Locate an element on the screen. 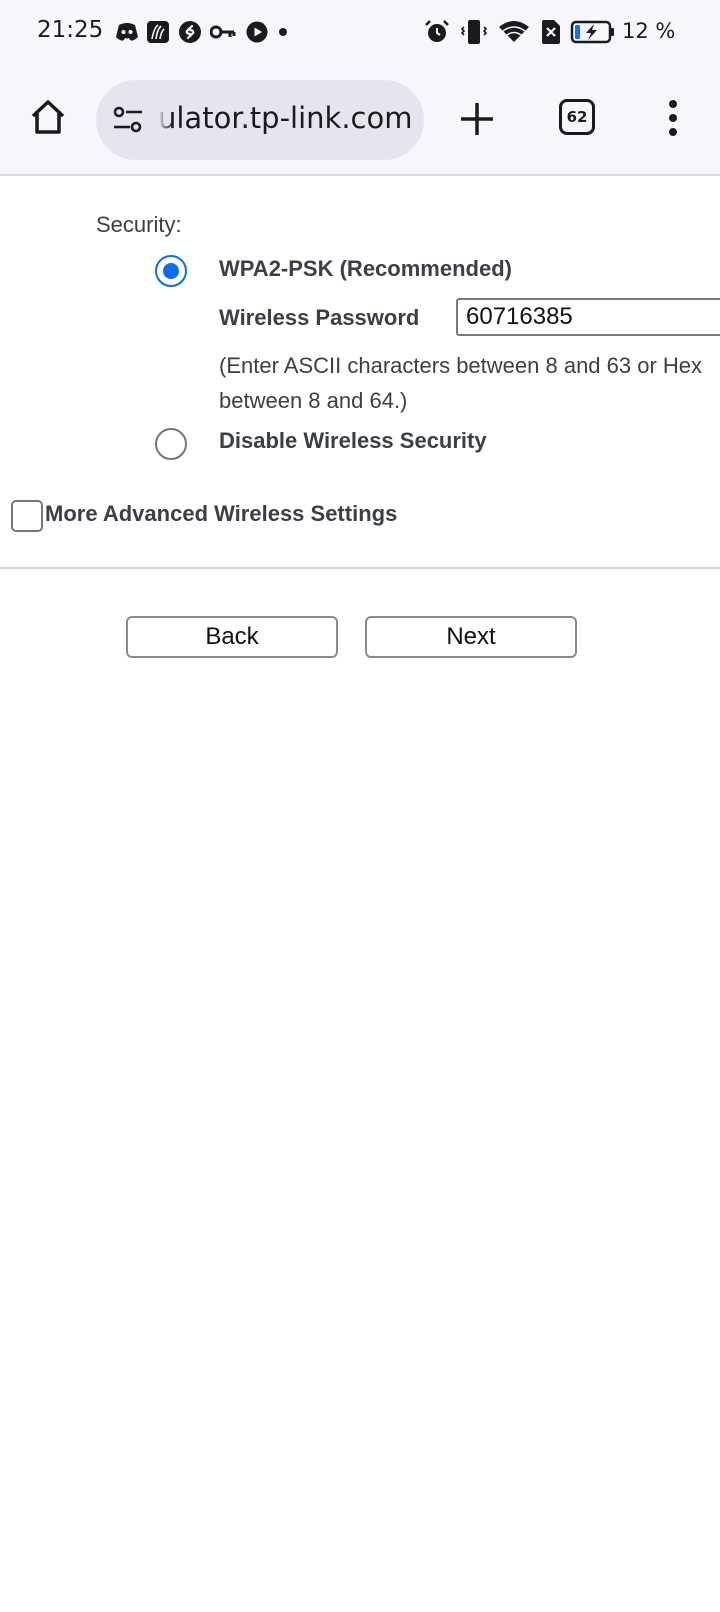 The width and height of the screenshot is (720, 1612). address-bar: ulator.tp-link.com is located at coordinates (260, 120).